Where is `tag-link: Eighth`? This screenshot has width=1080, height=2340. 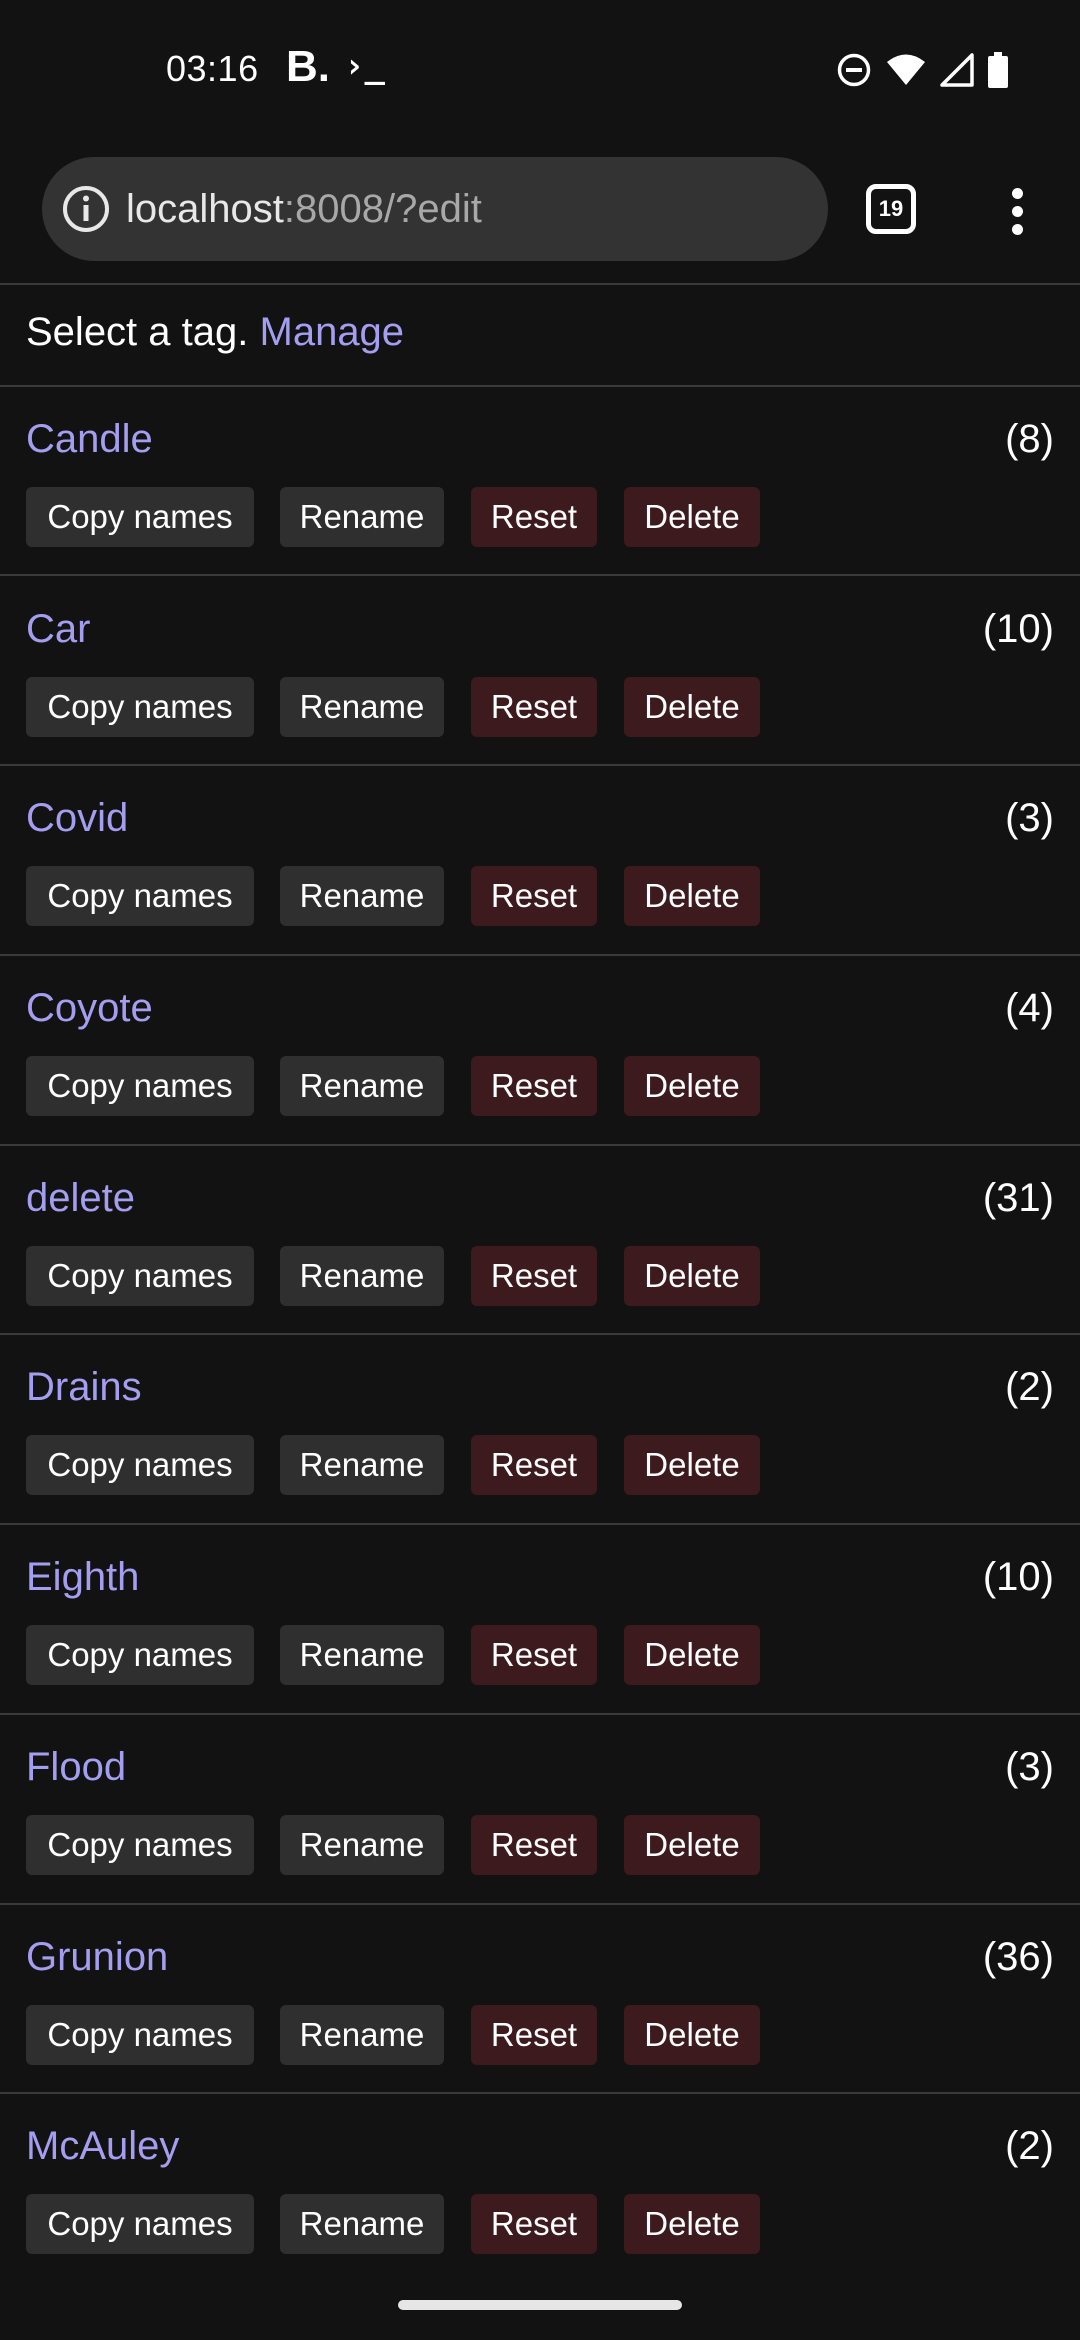
tag-link: Eighth is located at coordinates (82, 1577).